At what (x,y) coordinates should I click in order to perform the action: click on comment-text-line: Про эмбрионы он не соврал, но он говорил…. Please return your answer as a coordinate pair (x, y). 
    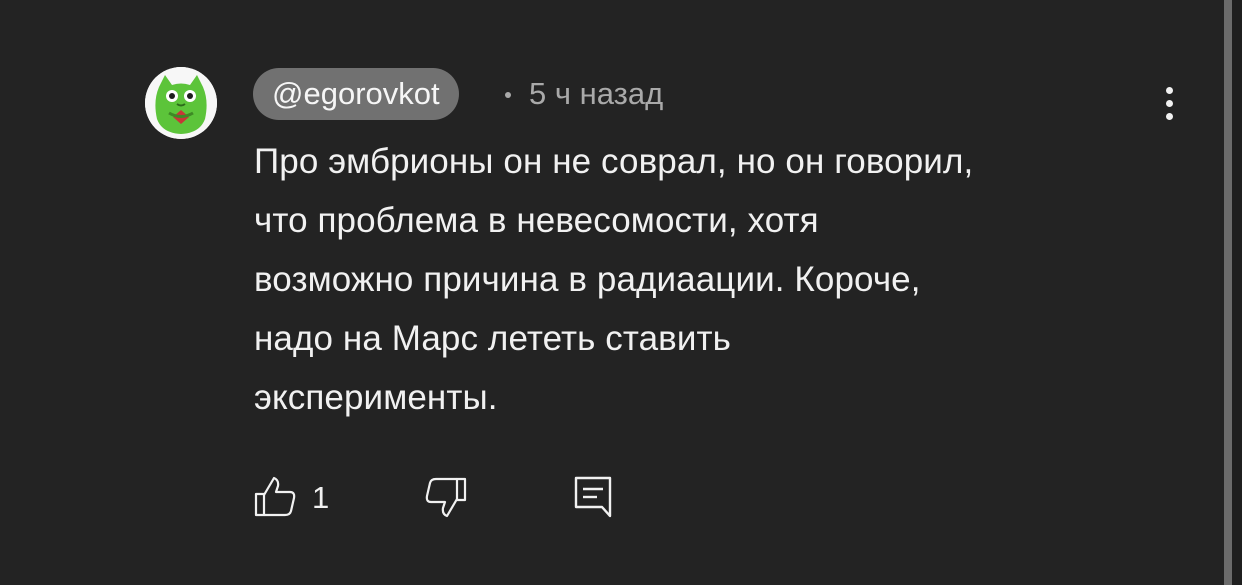
    Looking at the image, I should click on (614, 161).